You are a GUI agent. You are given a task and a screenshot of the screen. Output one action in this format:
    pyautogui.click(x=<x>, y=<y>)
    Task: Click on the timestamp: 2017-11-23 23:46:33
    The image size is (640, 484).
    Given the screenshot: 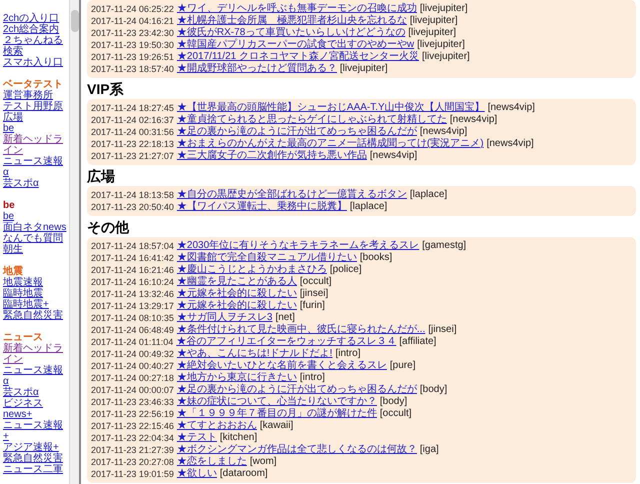 What is the action you would take?
    pyautogui.click(x=132, y=402)
    